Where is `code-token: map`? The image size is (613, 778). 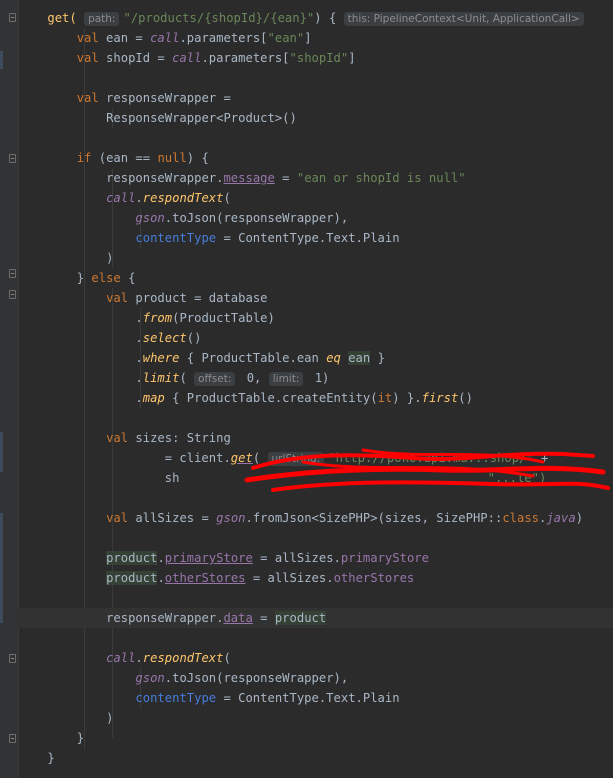
code-token: map is located at coordinates (153, 398).